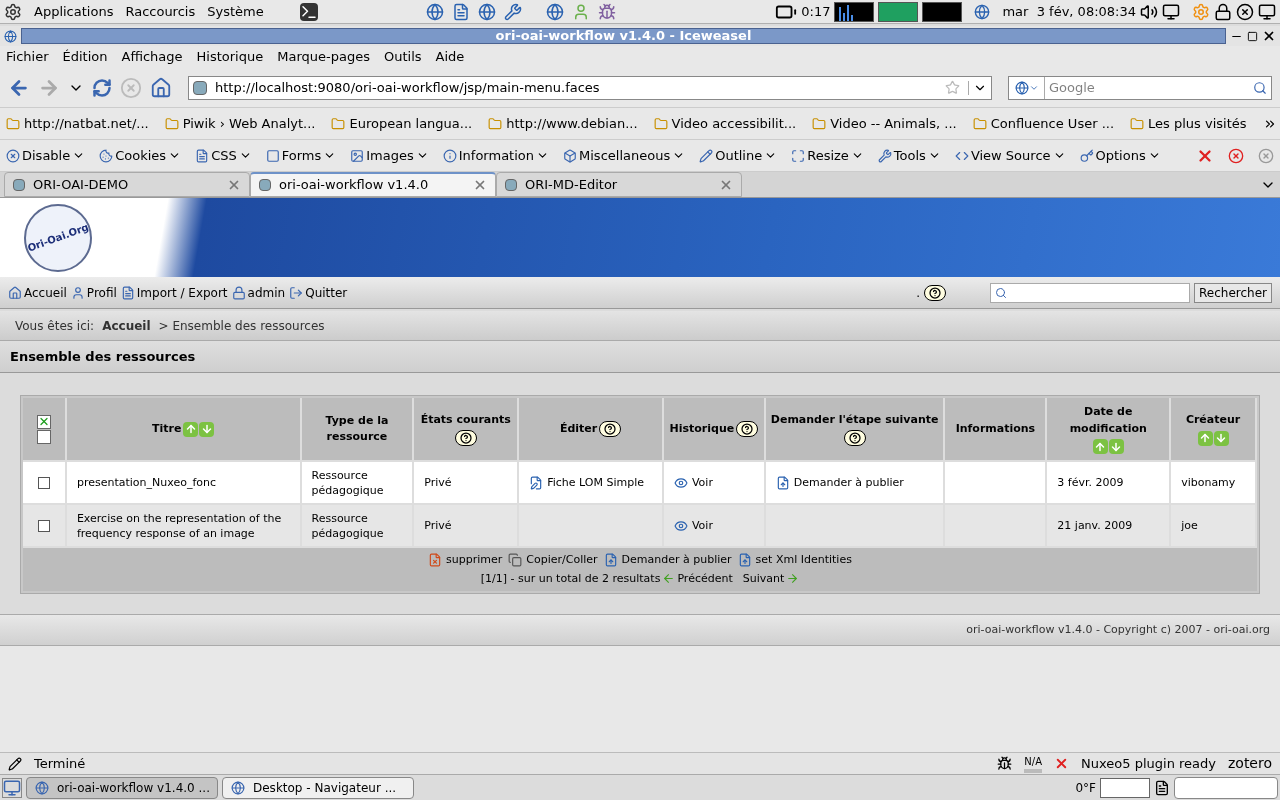 This screenshot has width=1280, height=800. What do you see at coordinates (106, 155) in the screenshot?
I see `cookie-icon` at bounding box center [106, 155].